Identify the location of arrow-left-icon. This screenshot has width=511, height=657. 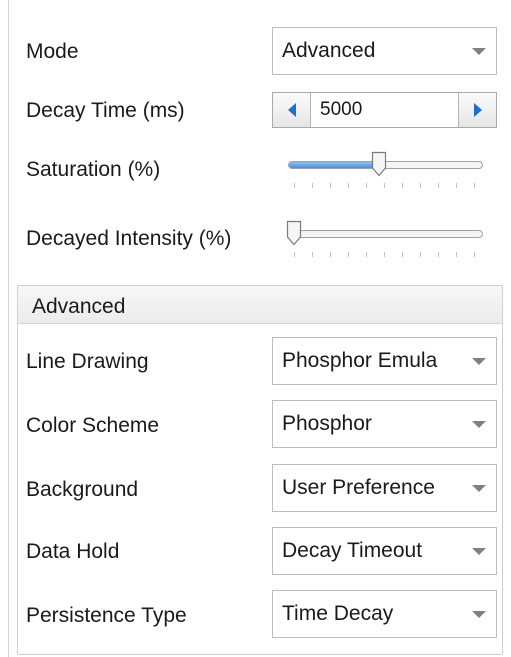
(291, 110).